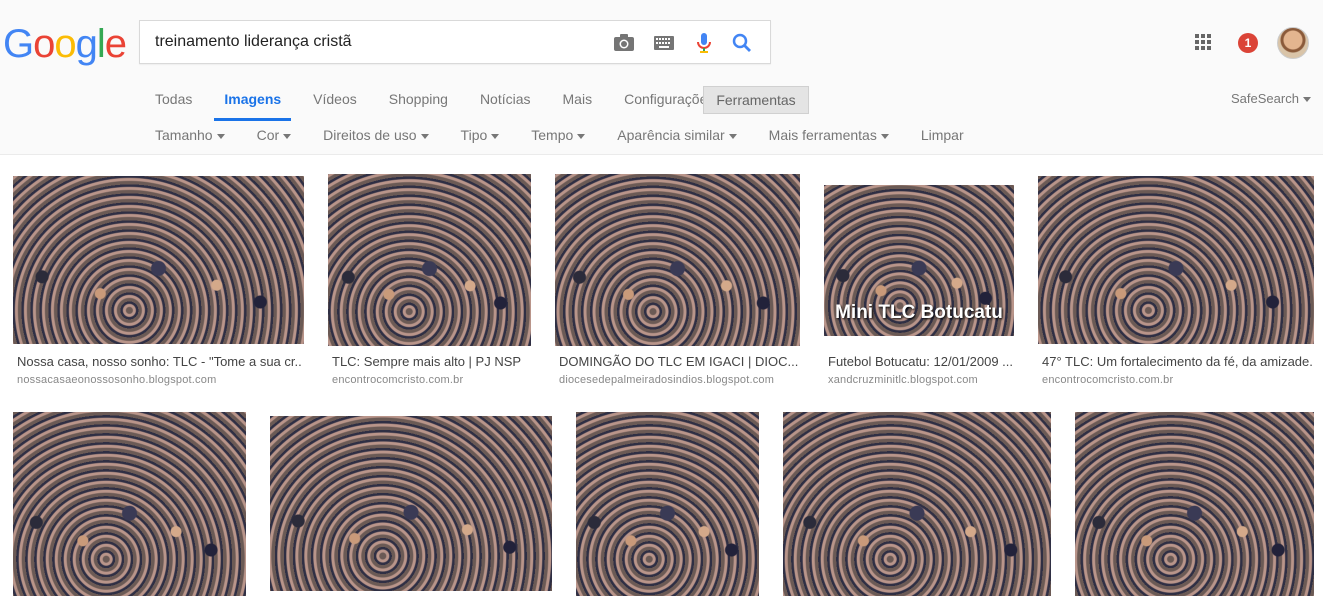 This screenshot has height=603, width=1323. Describe the element at coordinates (432, 361) in the screenshot. I see `result-caption: TLC: Sempre mais alto | PJ NSP` at that location.